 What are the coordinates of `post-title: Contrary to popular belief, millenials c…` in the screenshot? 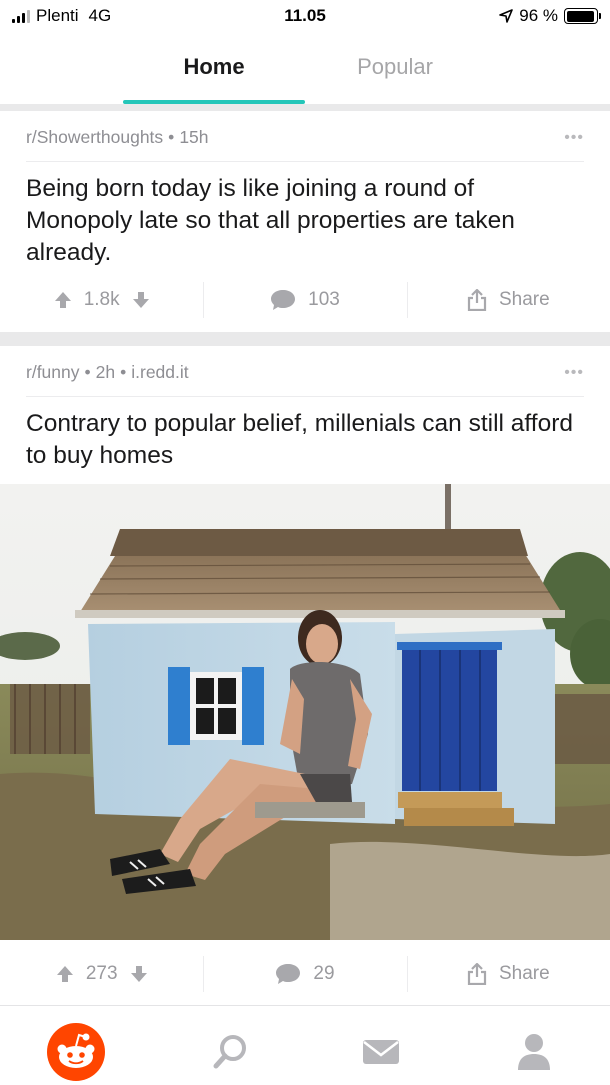 It's located at (305, 440).